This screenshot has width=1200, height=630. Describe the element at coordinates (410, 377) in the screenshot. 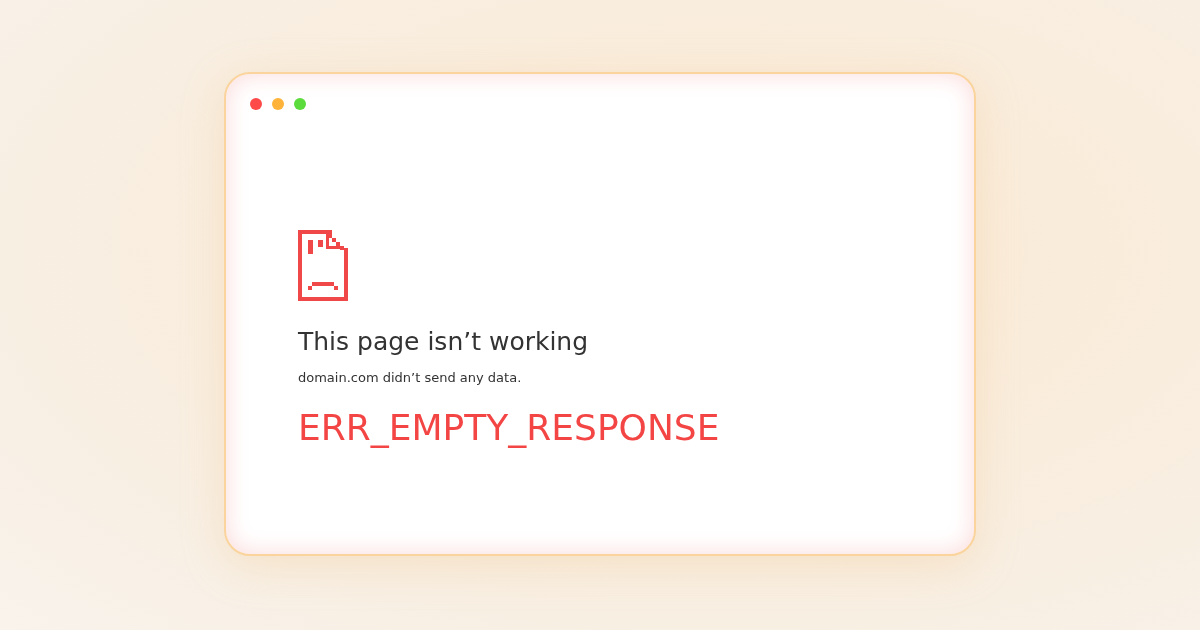

I see `error-message: domain.com didn’t send any data.` at that location.